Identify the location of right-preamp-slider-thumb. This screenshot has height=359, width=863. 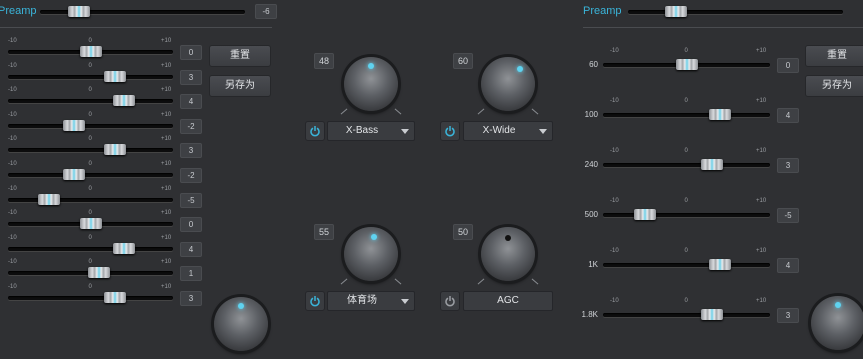
(676, 11).